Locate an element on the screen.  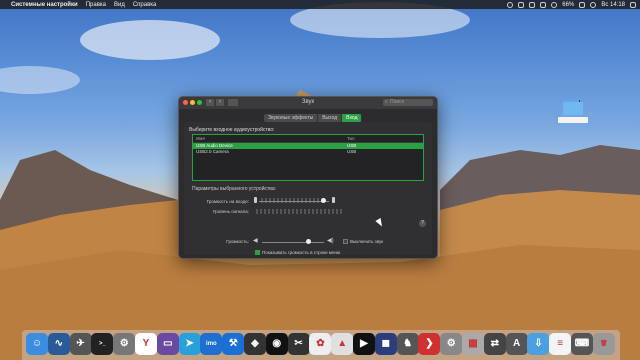
obs-icon: ◉ is located at coordinates (276, 344).